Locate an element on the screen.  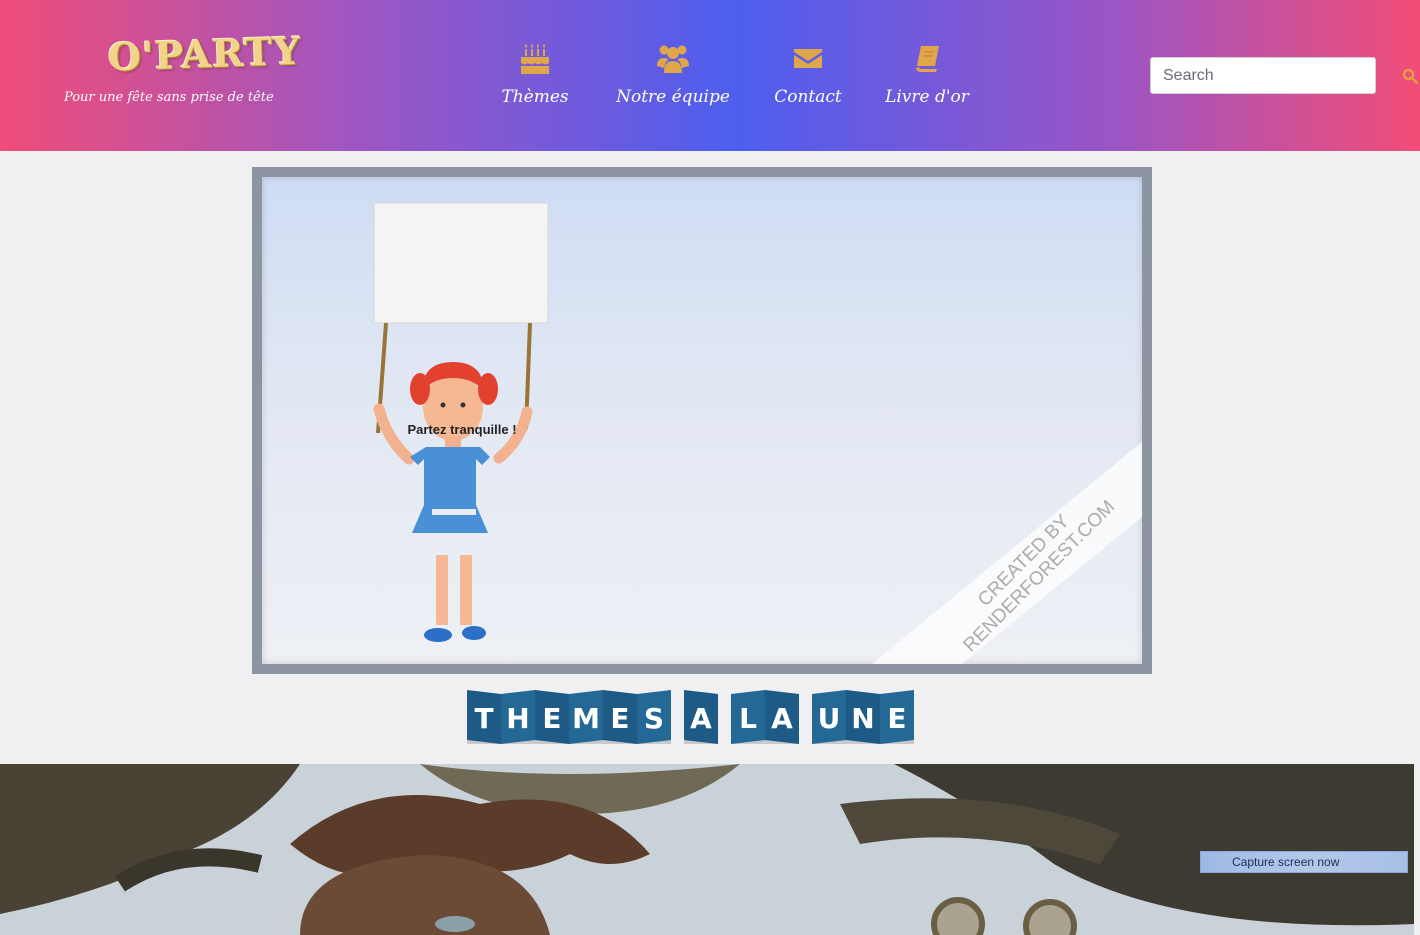
nav-label-team: Notre équipe is located at coordinates (673, 97).